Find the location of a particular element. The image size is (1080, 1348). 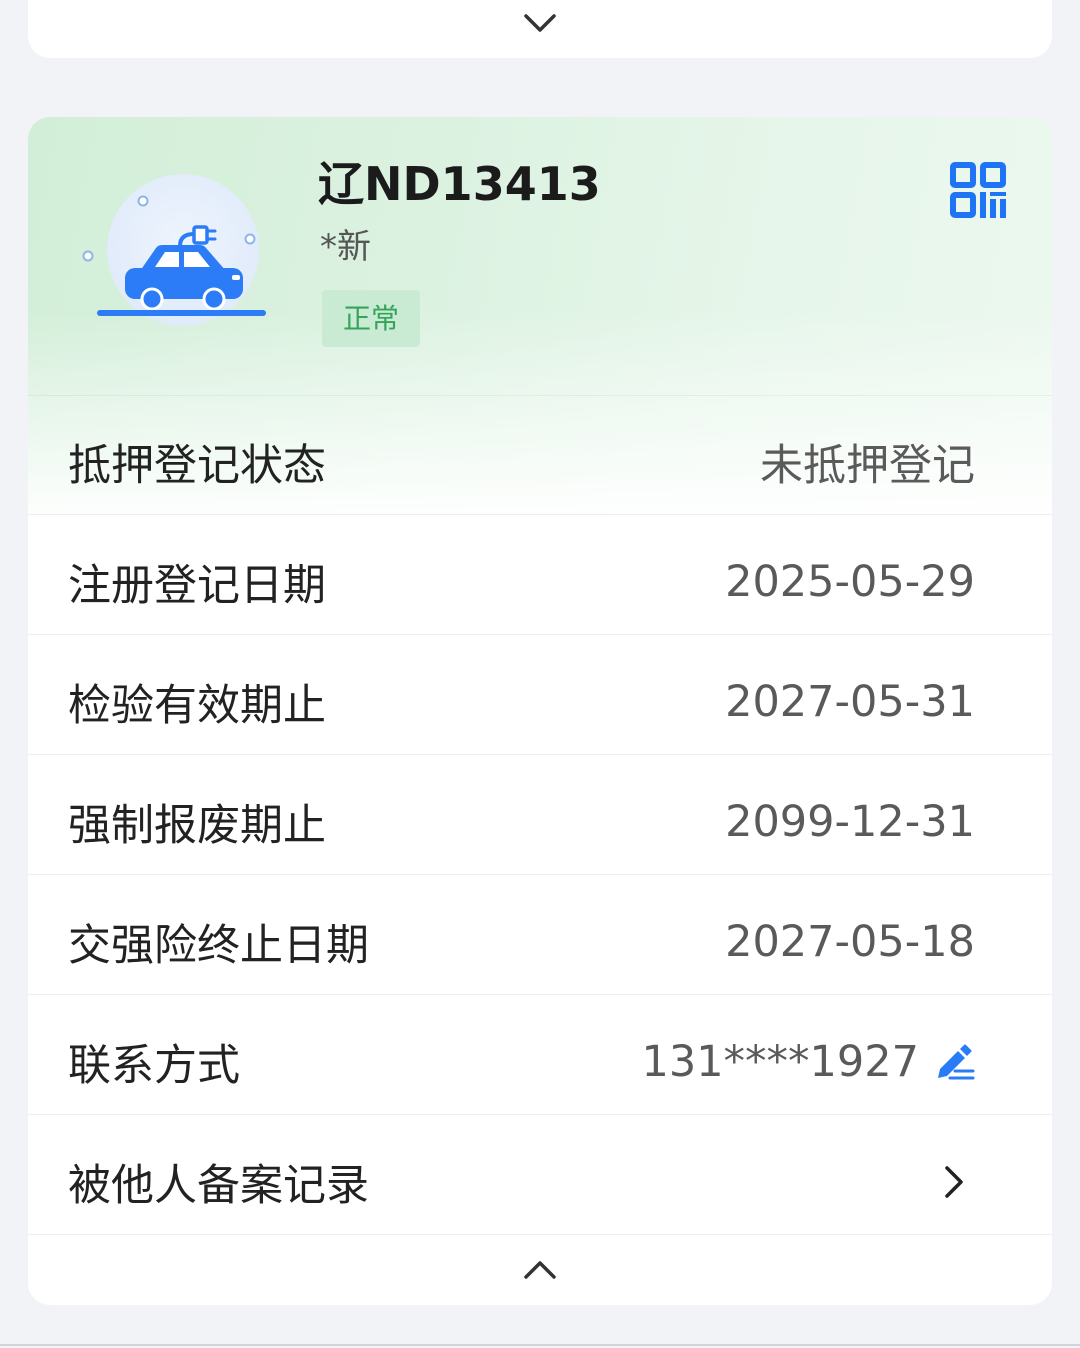

mortgage-status-row: 抵押登记状态 未抵押登记 is located at coordinates (540, 455).